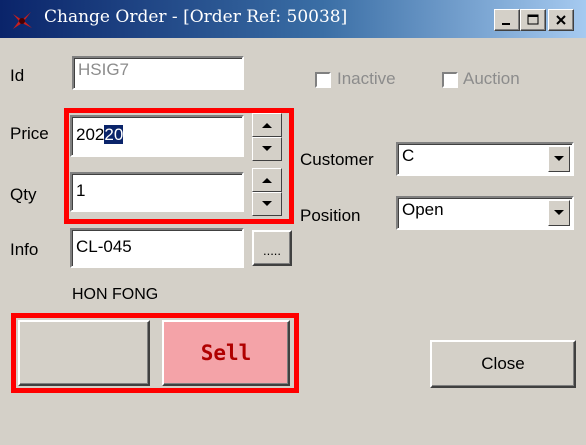  I want to click on auction-checkbox, so click(450, 80).